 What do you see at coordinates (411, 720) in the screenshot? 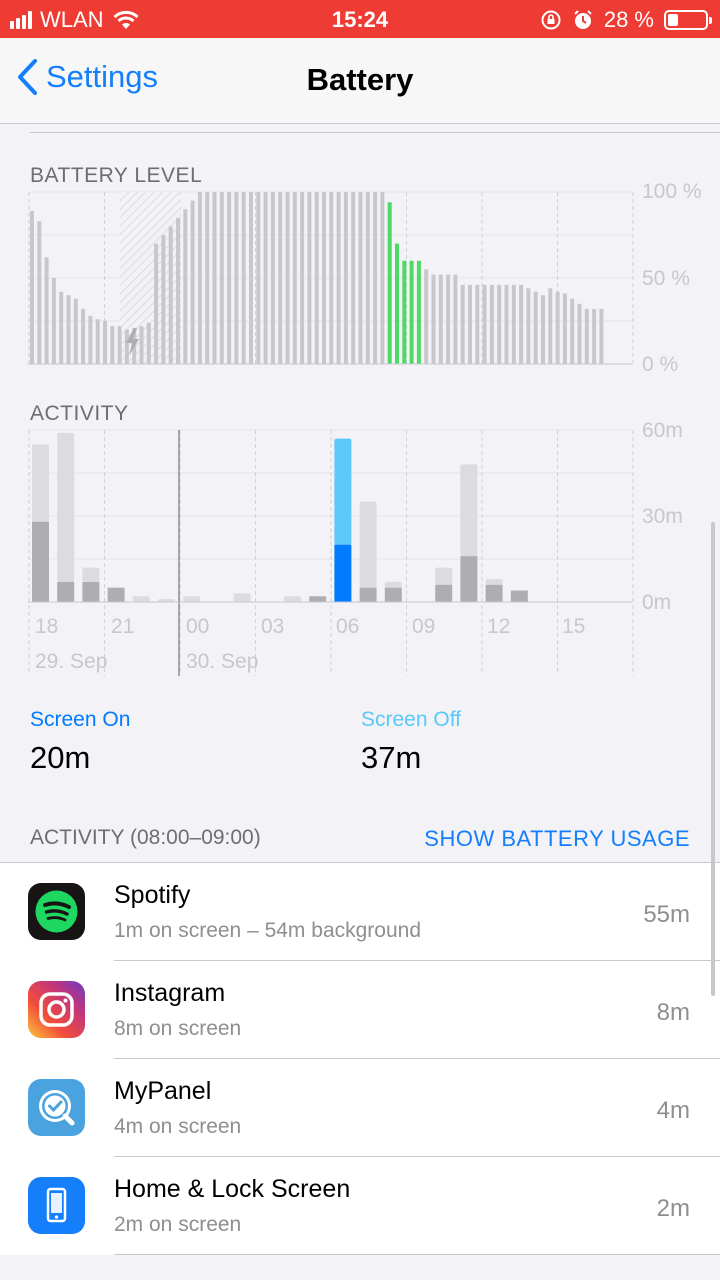
I see `screen-off-label: Screen Off` at bounding box center [411, 720].